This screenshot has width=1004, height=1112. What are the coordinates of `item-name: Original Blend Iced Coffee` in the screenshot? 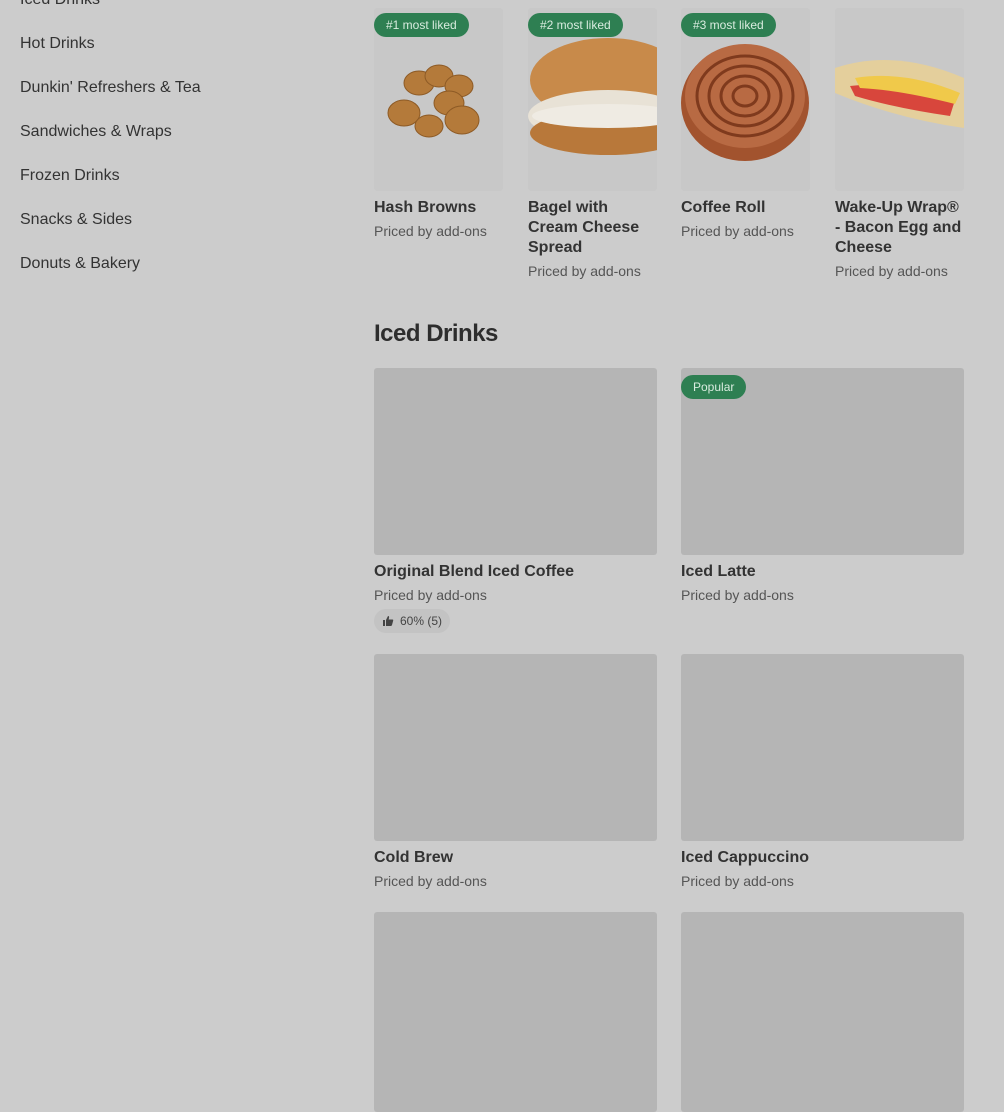 It's located at (474, 571).